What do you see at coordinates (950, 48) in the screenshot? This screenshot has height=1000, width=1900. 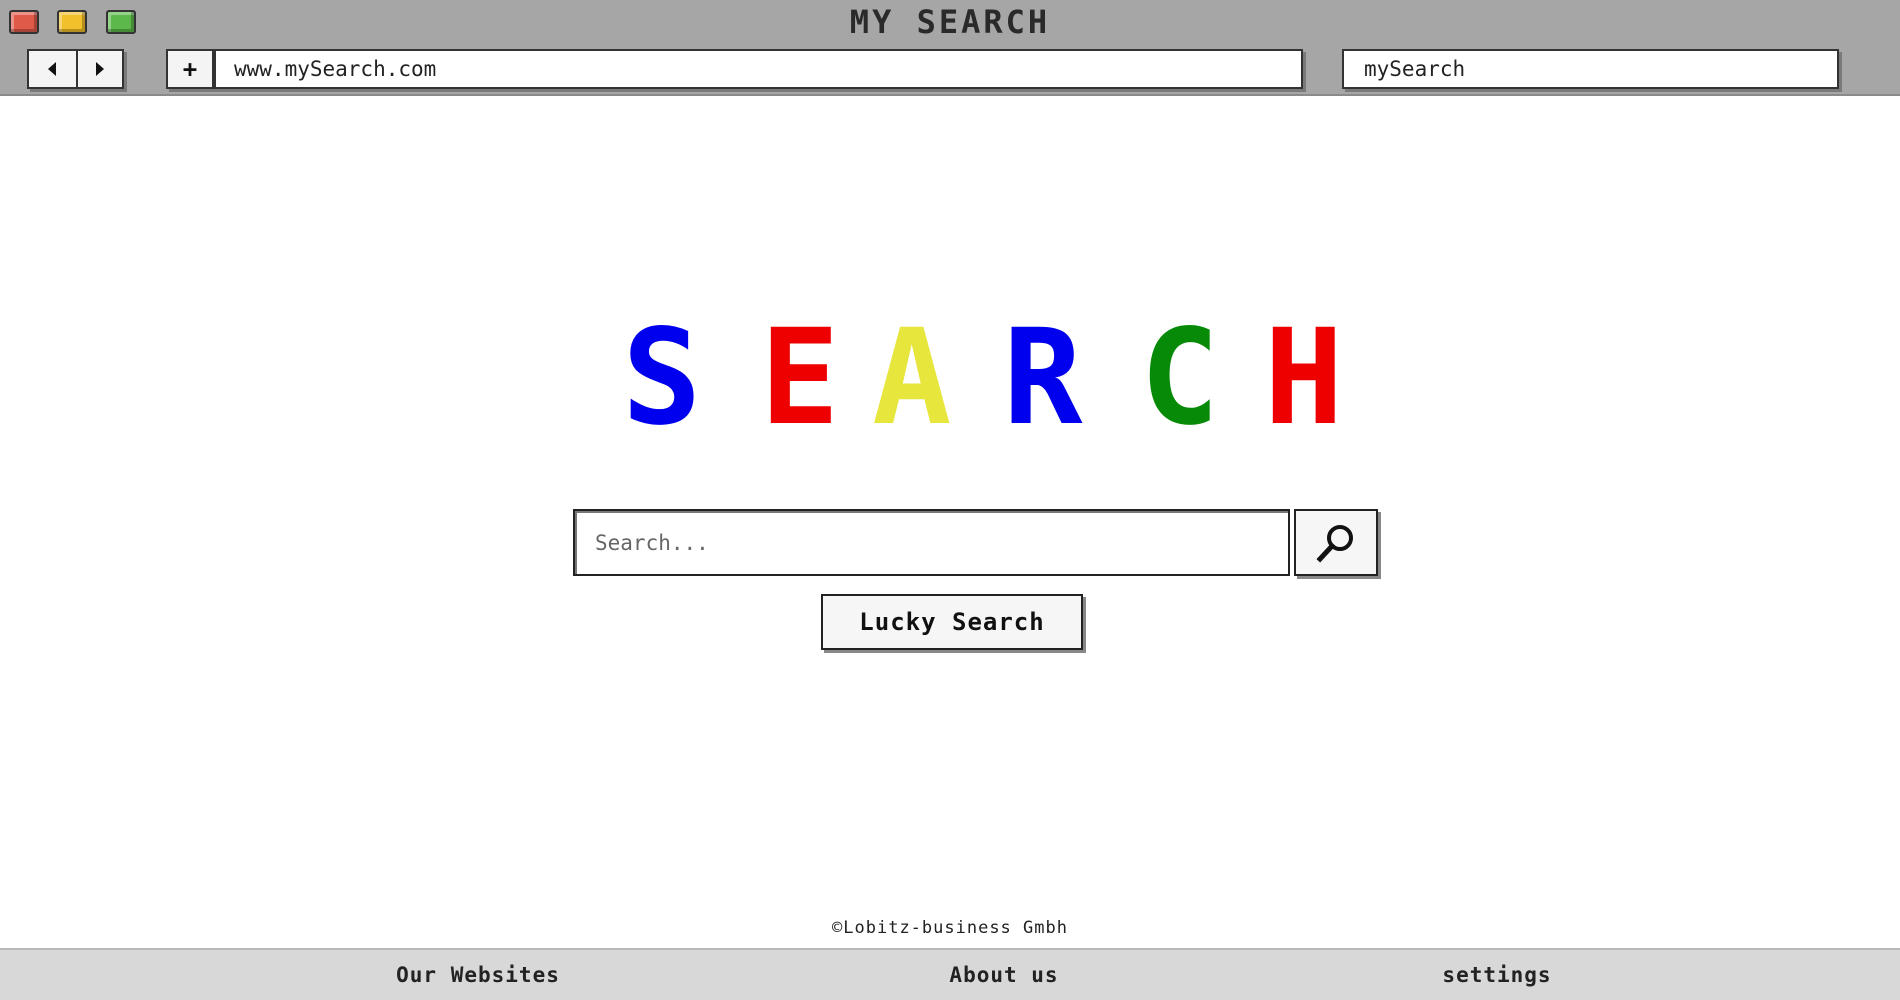 I see `browser-chrome: MY SEARCH + www.mySearch.com mySearch` at bounding box center [950, 48].